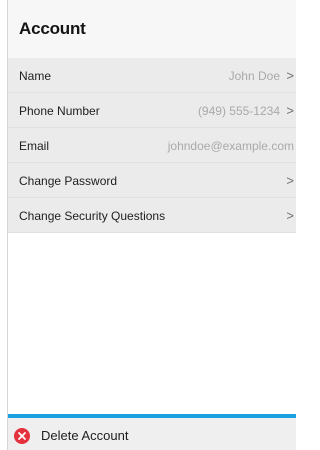 Image resolution: width=320 pixels, height=450 pixels. I want to click on phone-number-label: Phone Number, so click(59, 111).